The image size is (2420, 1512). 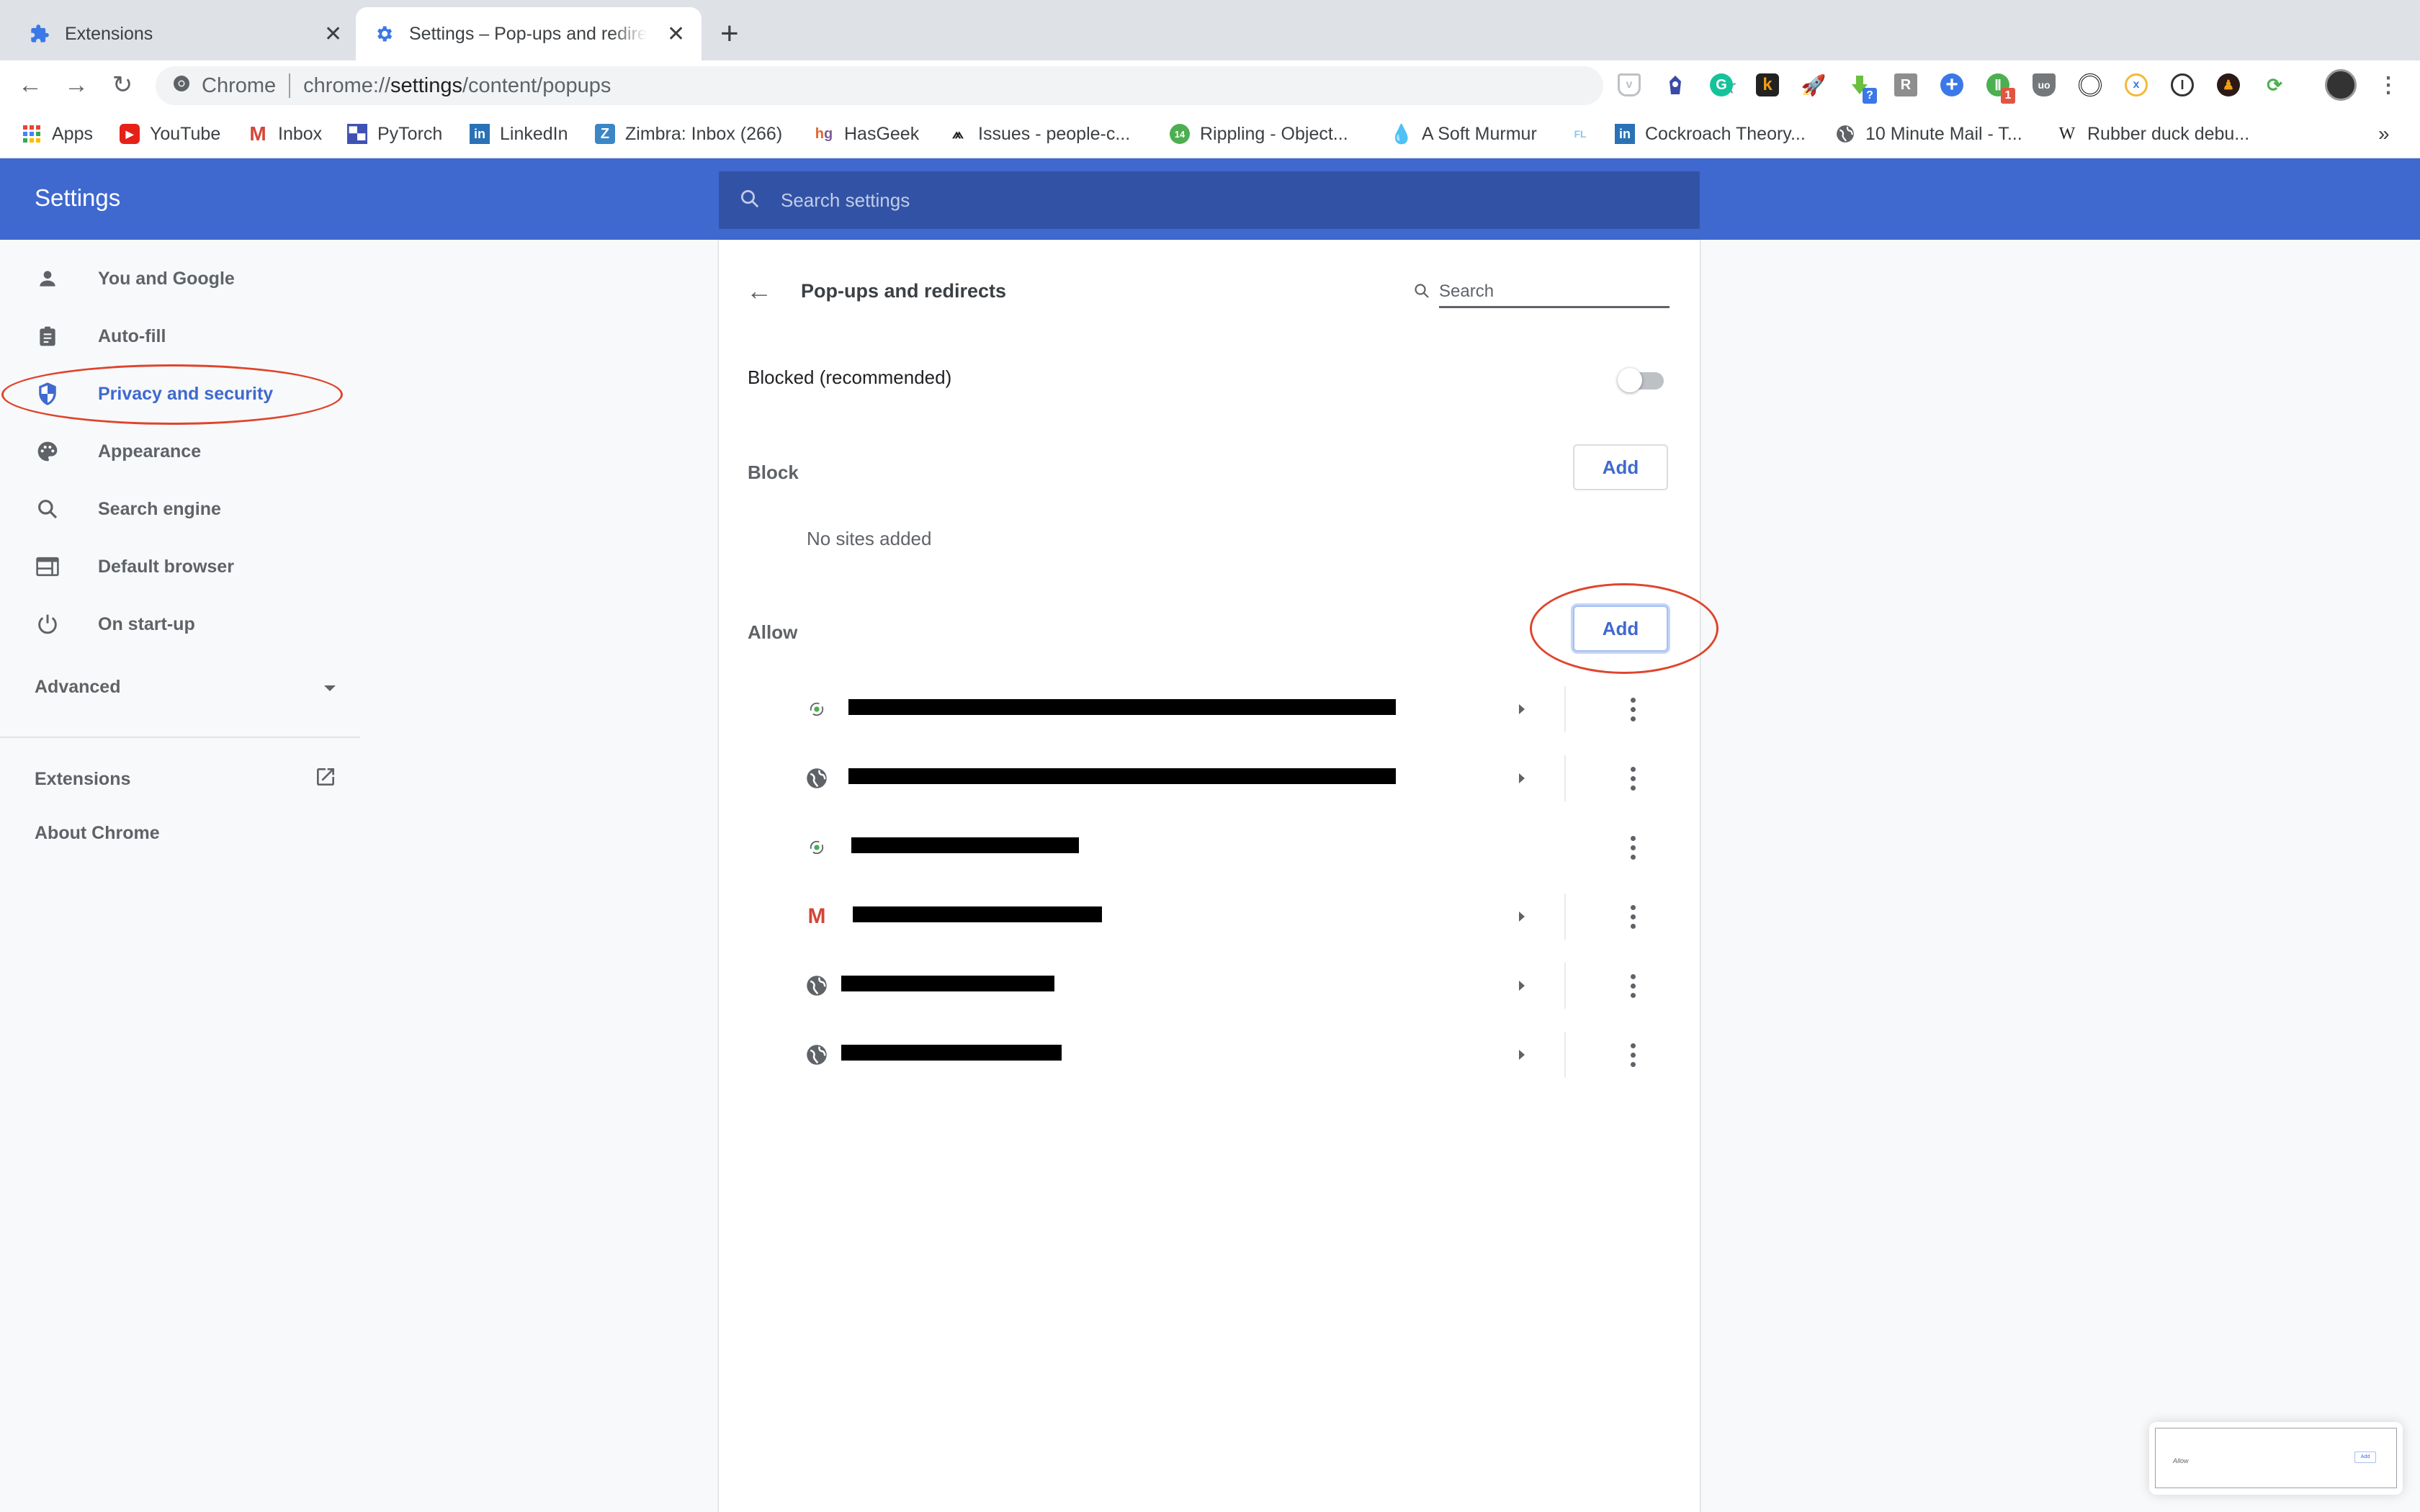 What do you see at coordinates (97, 833) in the screenshot?
I see `sidebar-about-chrome: About Chrome` at bounding box center [97, 833].